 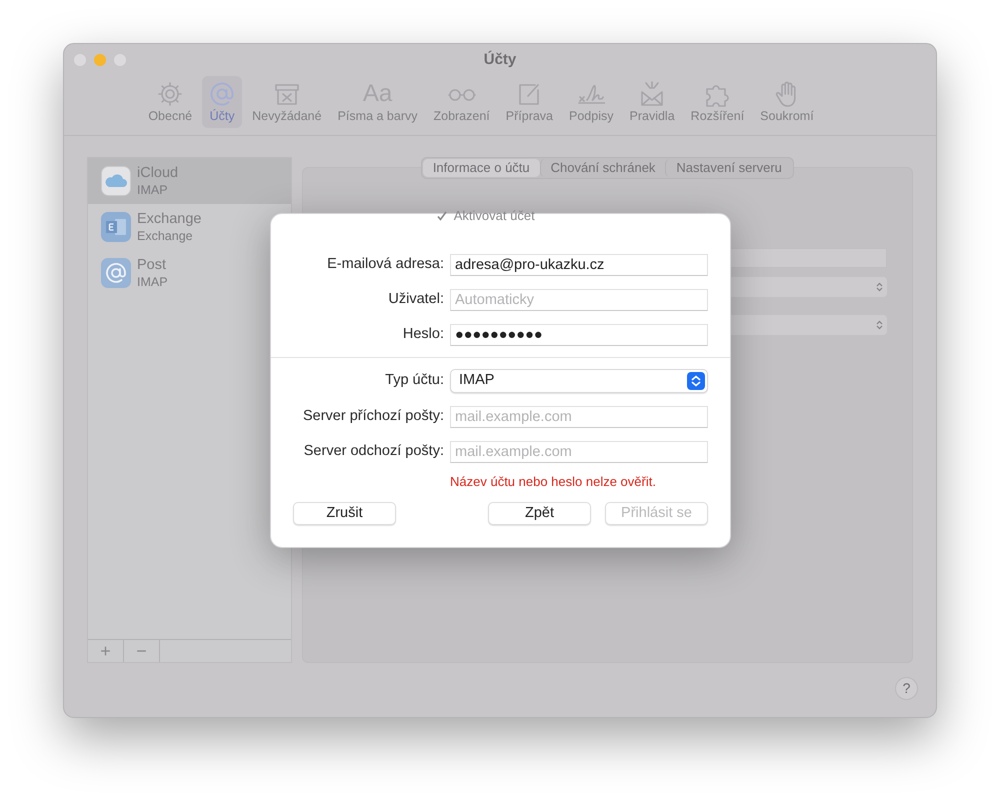 I want to click on field-label: Server příchozí pošty:, so click(x=373, y=416).